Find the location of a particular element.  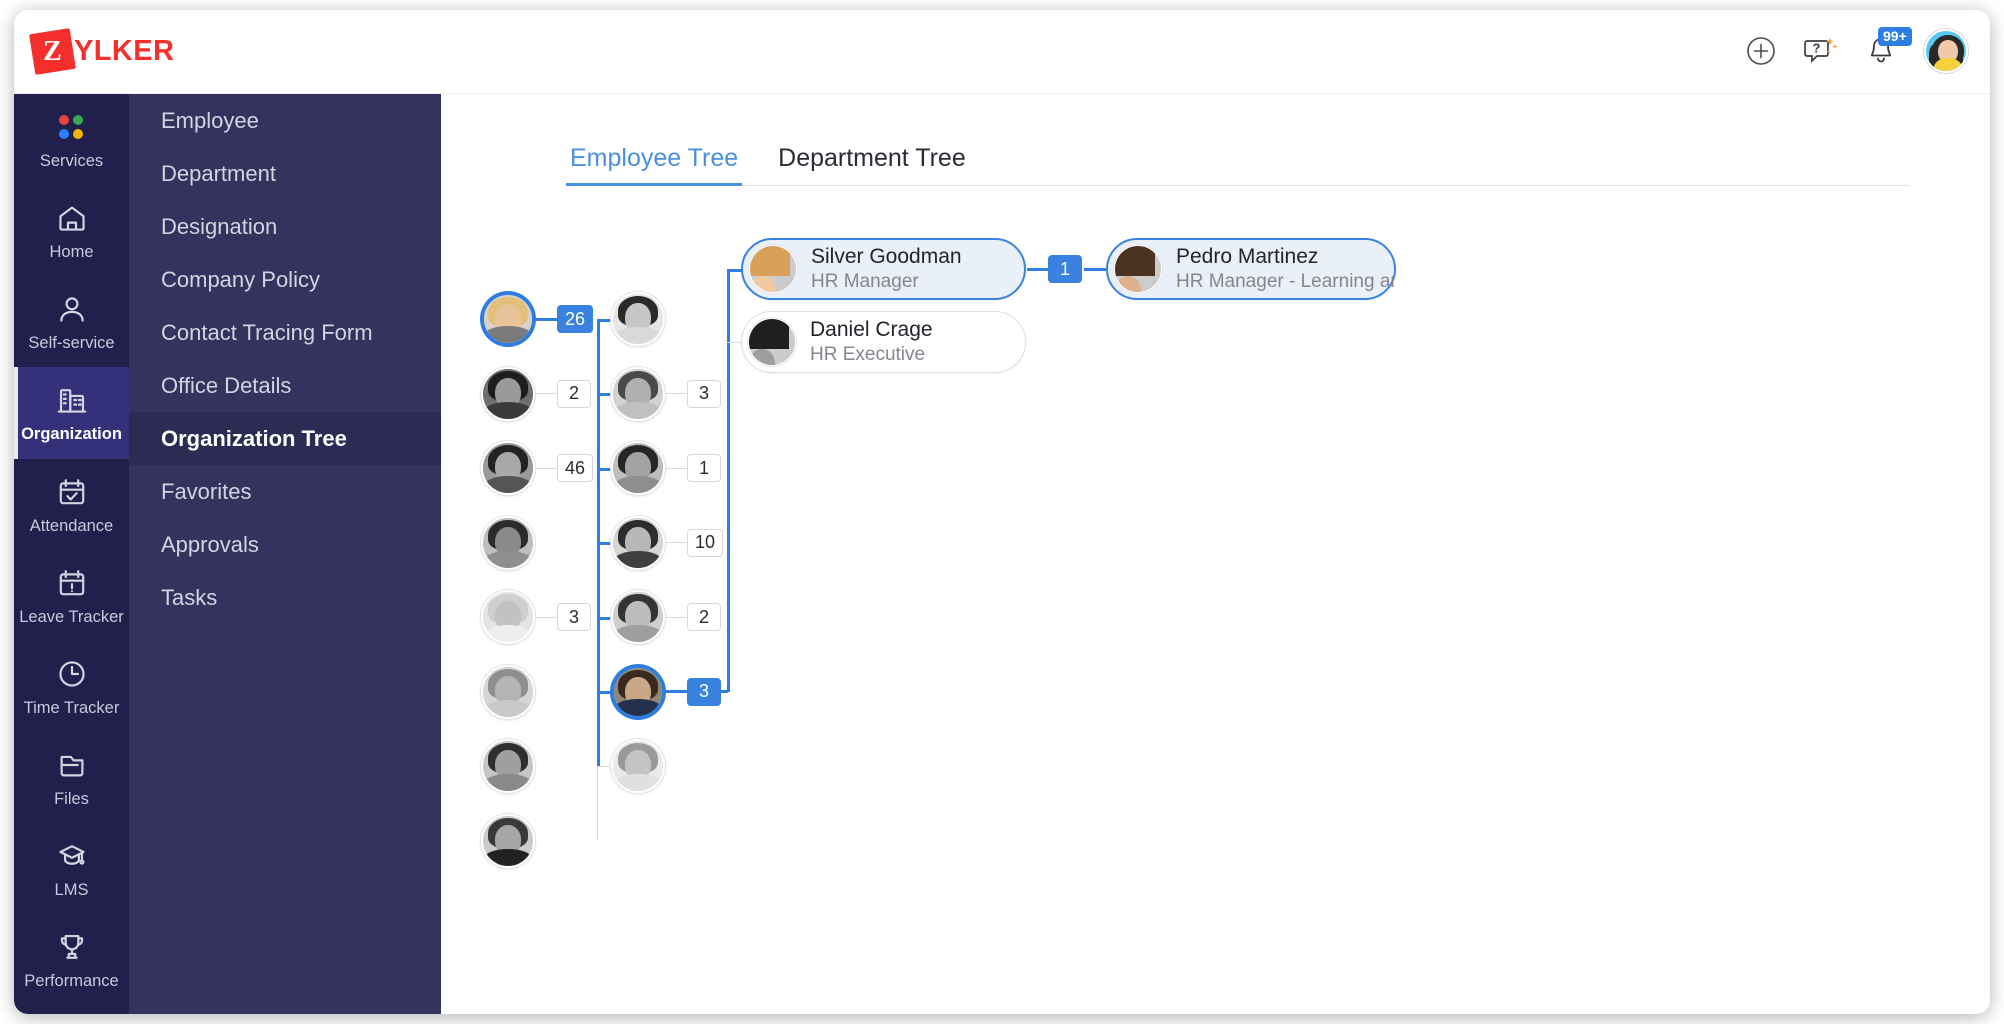

rail-item-performance: Performance is located at coordinates (71, 959).